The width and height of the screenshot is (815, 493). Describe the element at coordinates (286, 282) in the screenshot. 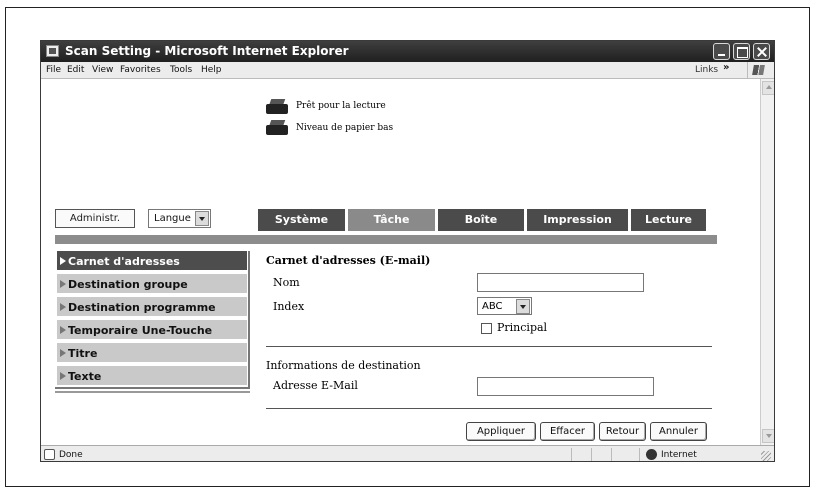

I see `name-label: Nom` at that location.